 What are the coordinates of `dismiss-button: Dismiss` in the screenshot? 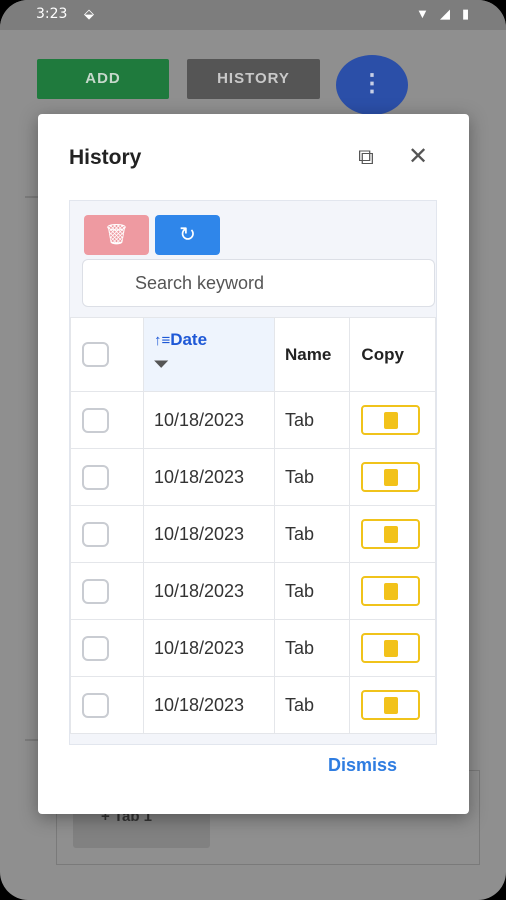 It's located at (362, 765).